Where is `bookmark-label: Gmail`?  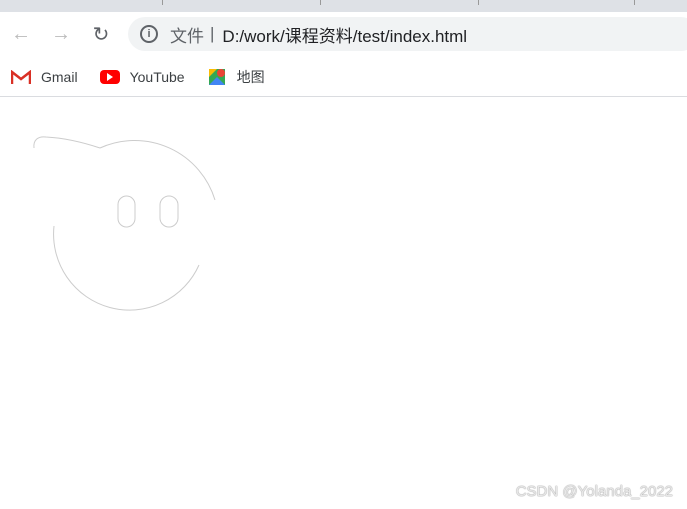 bookmark-label: Gmail is located at coordinates (59, 77).